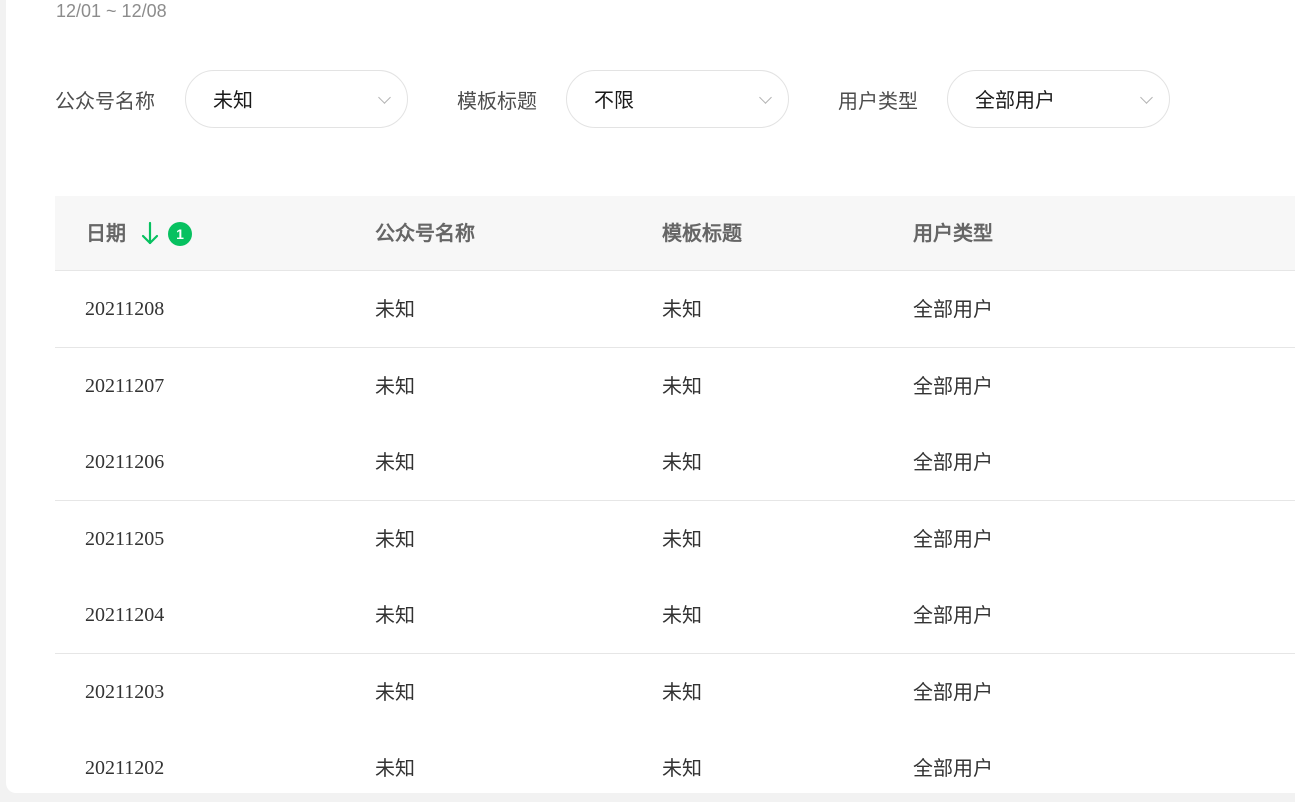 This screenshot has height=802, width=1295. Describe the element at coordinates (233, 100) in the screenshot. I see `account-name-select-value: 未知` at that location.